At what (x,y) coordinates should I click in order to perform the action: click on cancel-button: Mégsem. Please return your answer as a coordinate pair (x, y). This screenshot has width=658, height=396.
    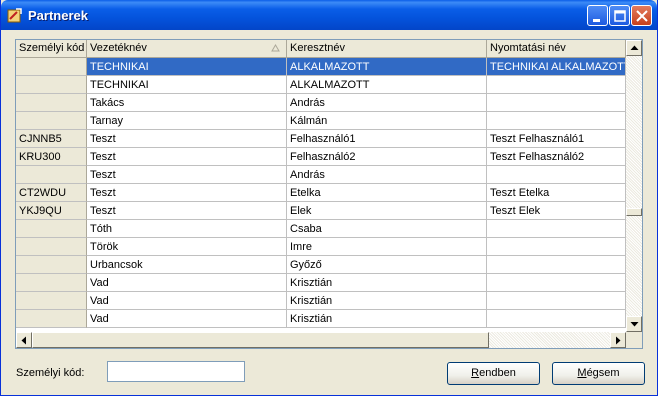
    Looking at the image, I should click on (598, 373).